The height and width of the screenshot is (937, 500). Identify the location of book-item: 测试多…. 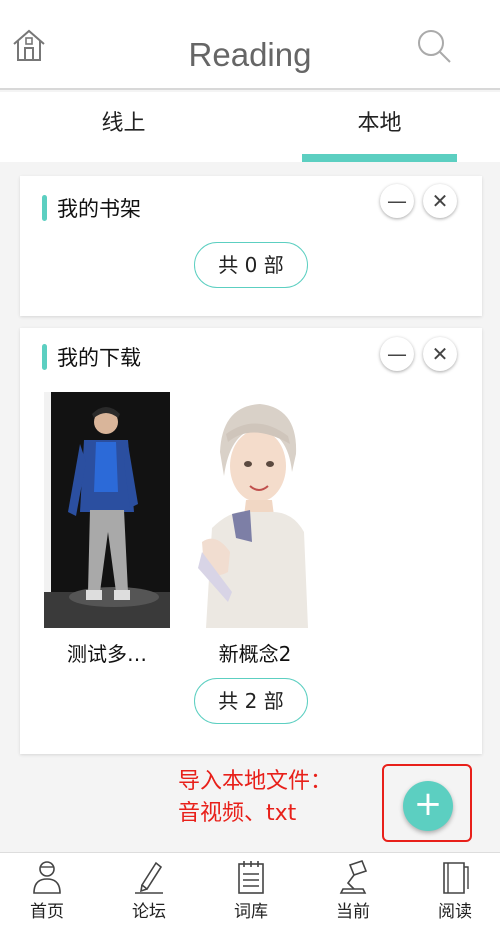
(107, 529).